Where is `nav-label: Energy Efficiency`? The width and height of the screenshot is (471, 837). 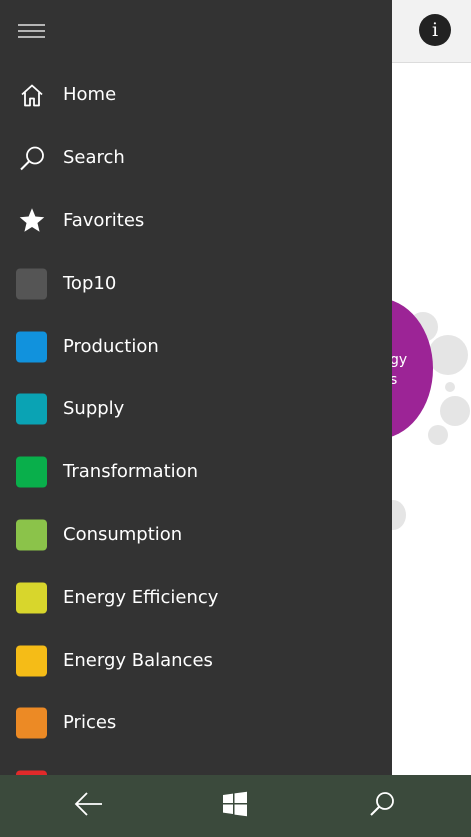 nav-label: Energy Efficiency is located at coordinates (141, 597).